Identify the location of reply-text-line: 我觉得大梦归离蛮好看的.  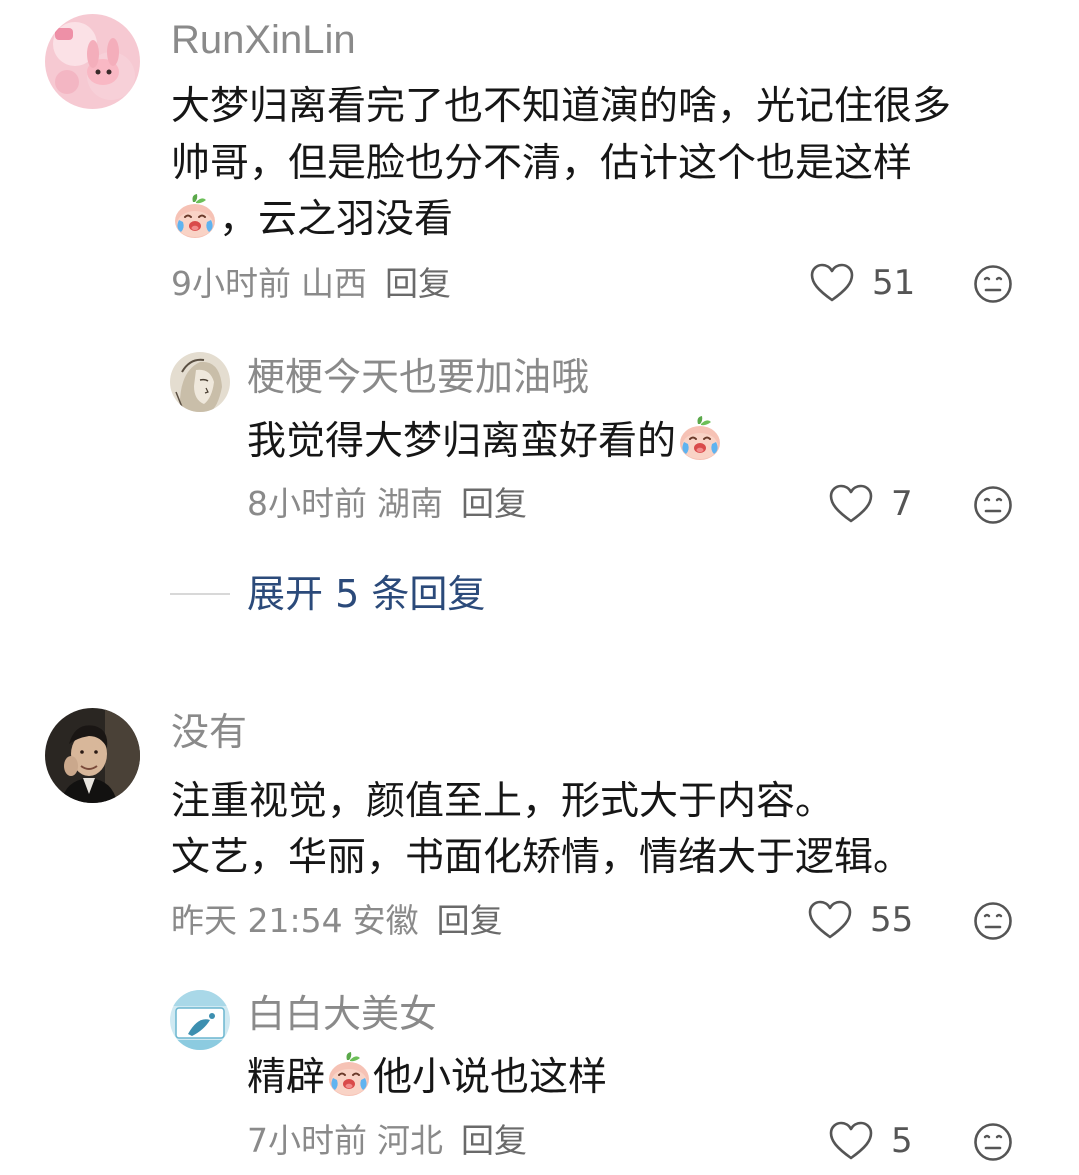
(485, 441).